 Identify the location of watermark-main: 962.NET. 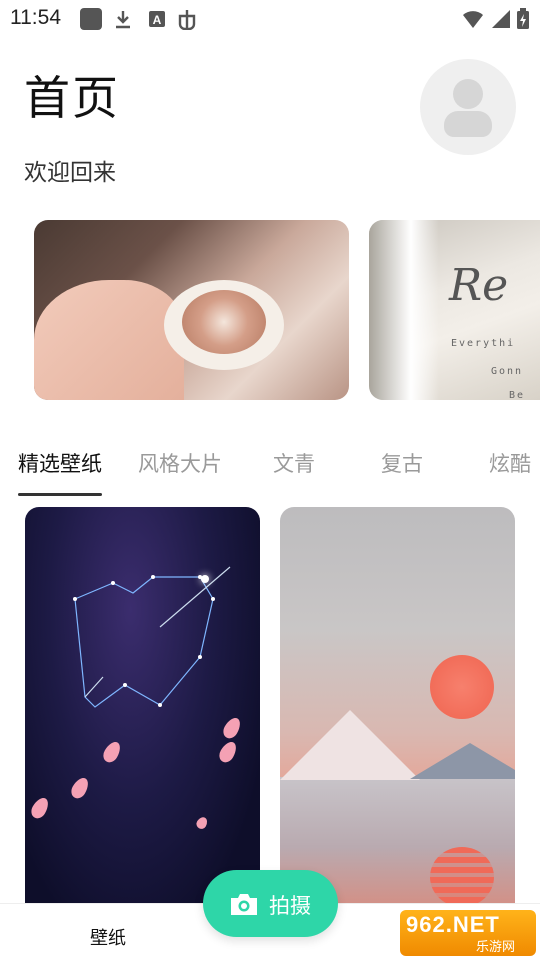
(453, 924).